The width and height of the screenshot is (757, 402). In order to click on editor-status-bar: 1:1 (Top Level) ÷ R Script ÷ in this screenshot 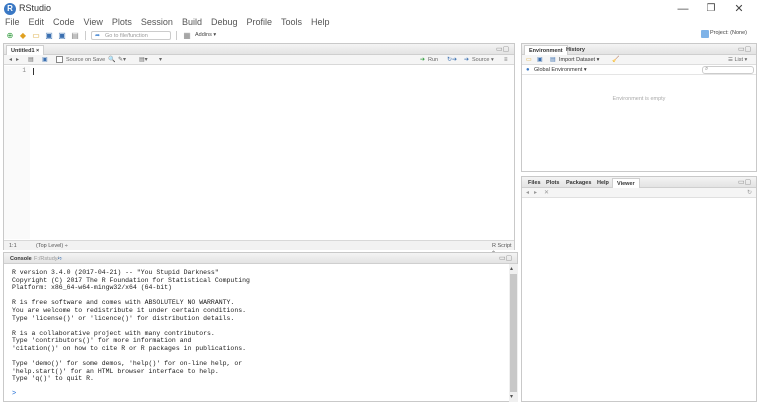, I will do `click(259, 247)`.